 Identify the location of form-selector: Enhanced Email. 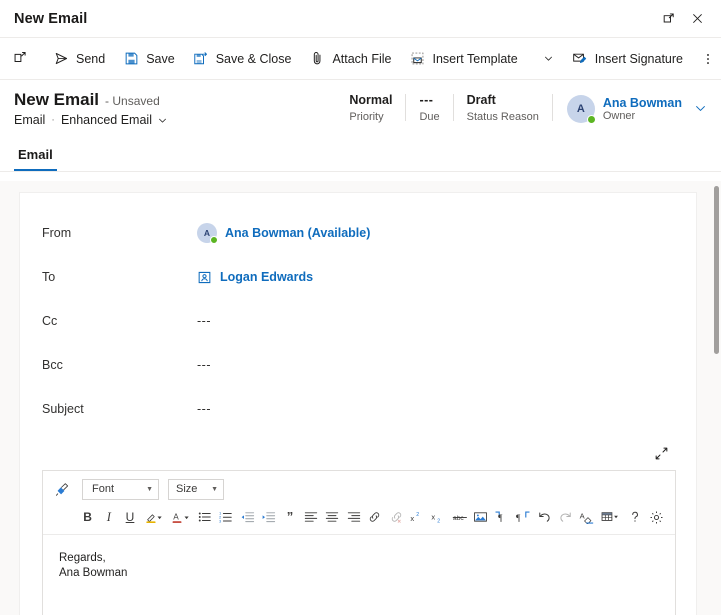
(114, 120).